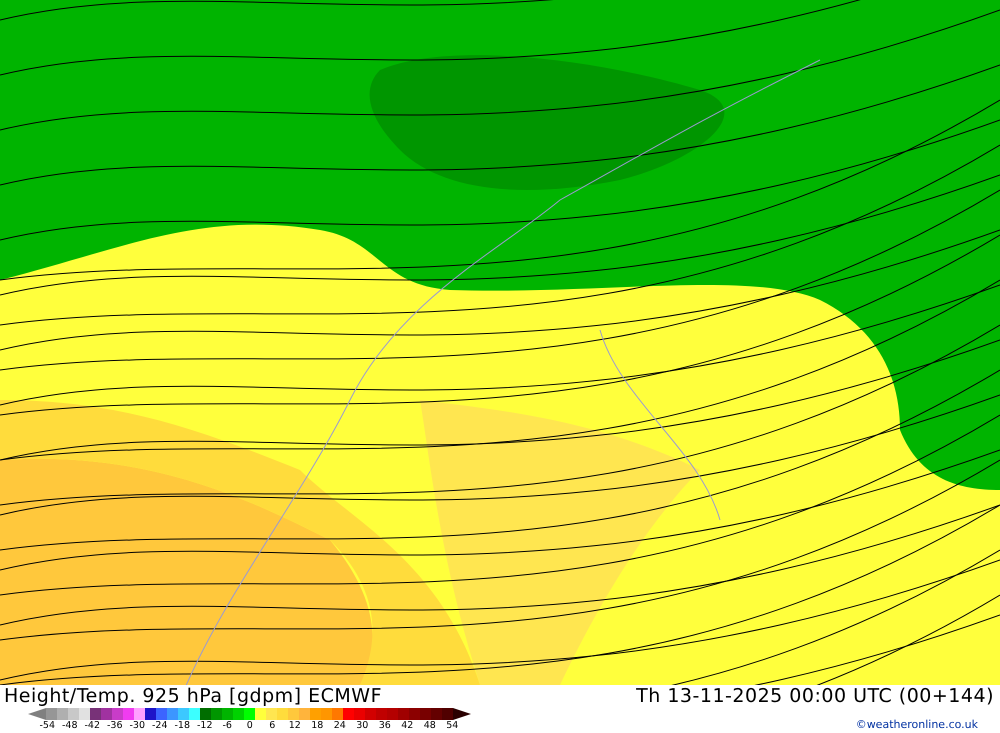  I want to click on scale-label: -12, so click(205, 726).